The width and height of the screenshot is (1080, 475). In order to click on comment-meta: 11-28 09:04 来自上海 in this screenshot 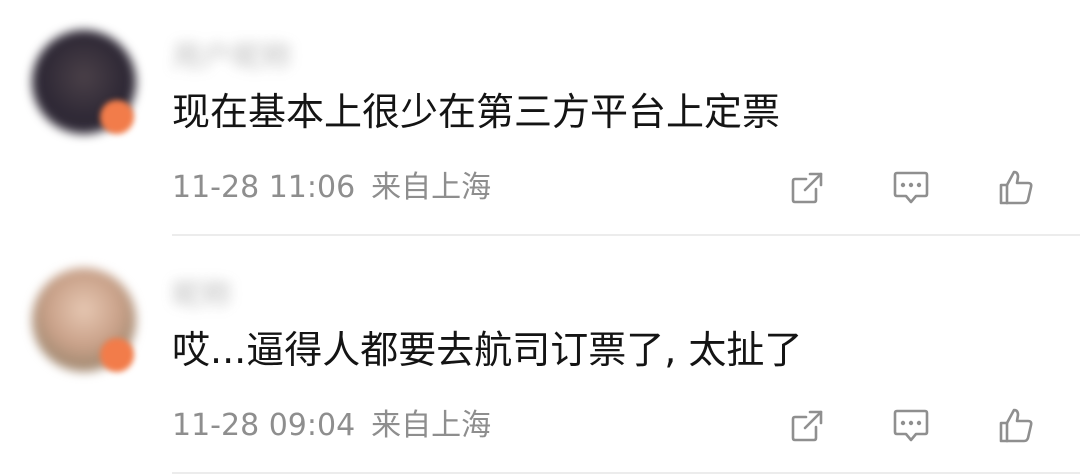, I will do `click(331, 426)`.